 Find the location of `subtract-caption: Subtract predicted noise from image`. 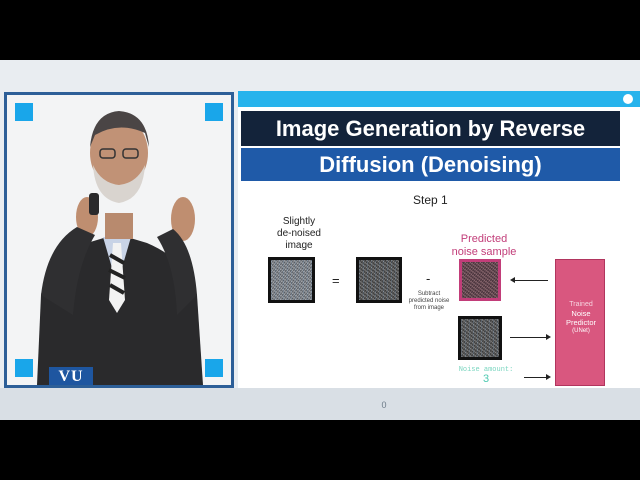

subtract-caption: Subtract predicted noise from image is located at coordinates (429, 301).